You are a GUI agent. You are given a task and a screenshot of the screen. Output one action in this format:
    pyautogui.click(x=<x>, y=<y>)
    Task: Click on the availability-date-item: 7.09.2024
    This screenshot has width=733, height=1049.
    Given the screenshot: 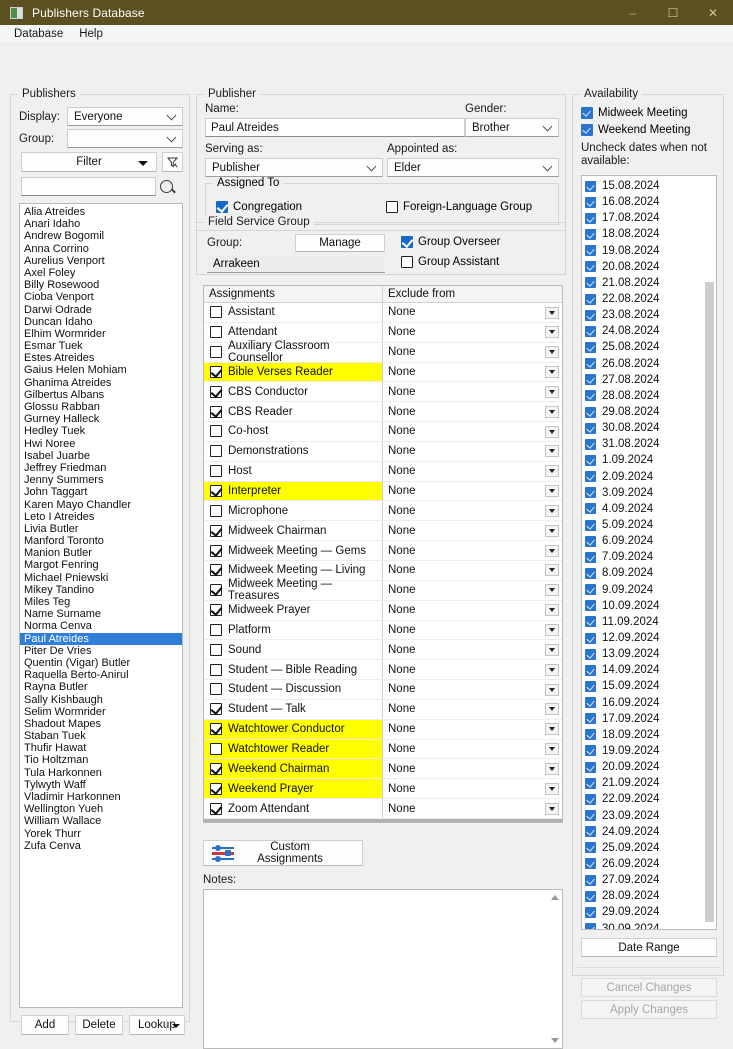 What is the action you would take?
    pyautogui.click(x=650, y=557)
    